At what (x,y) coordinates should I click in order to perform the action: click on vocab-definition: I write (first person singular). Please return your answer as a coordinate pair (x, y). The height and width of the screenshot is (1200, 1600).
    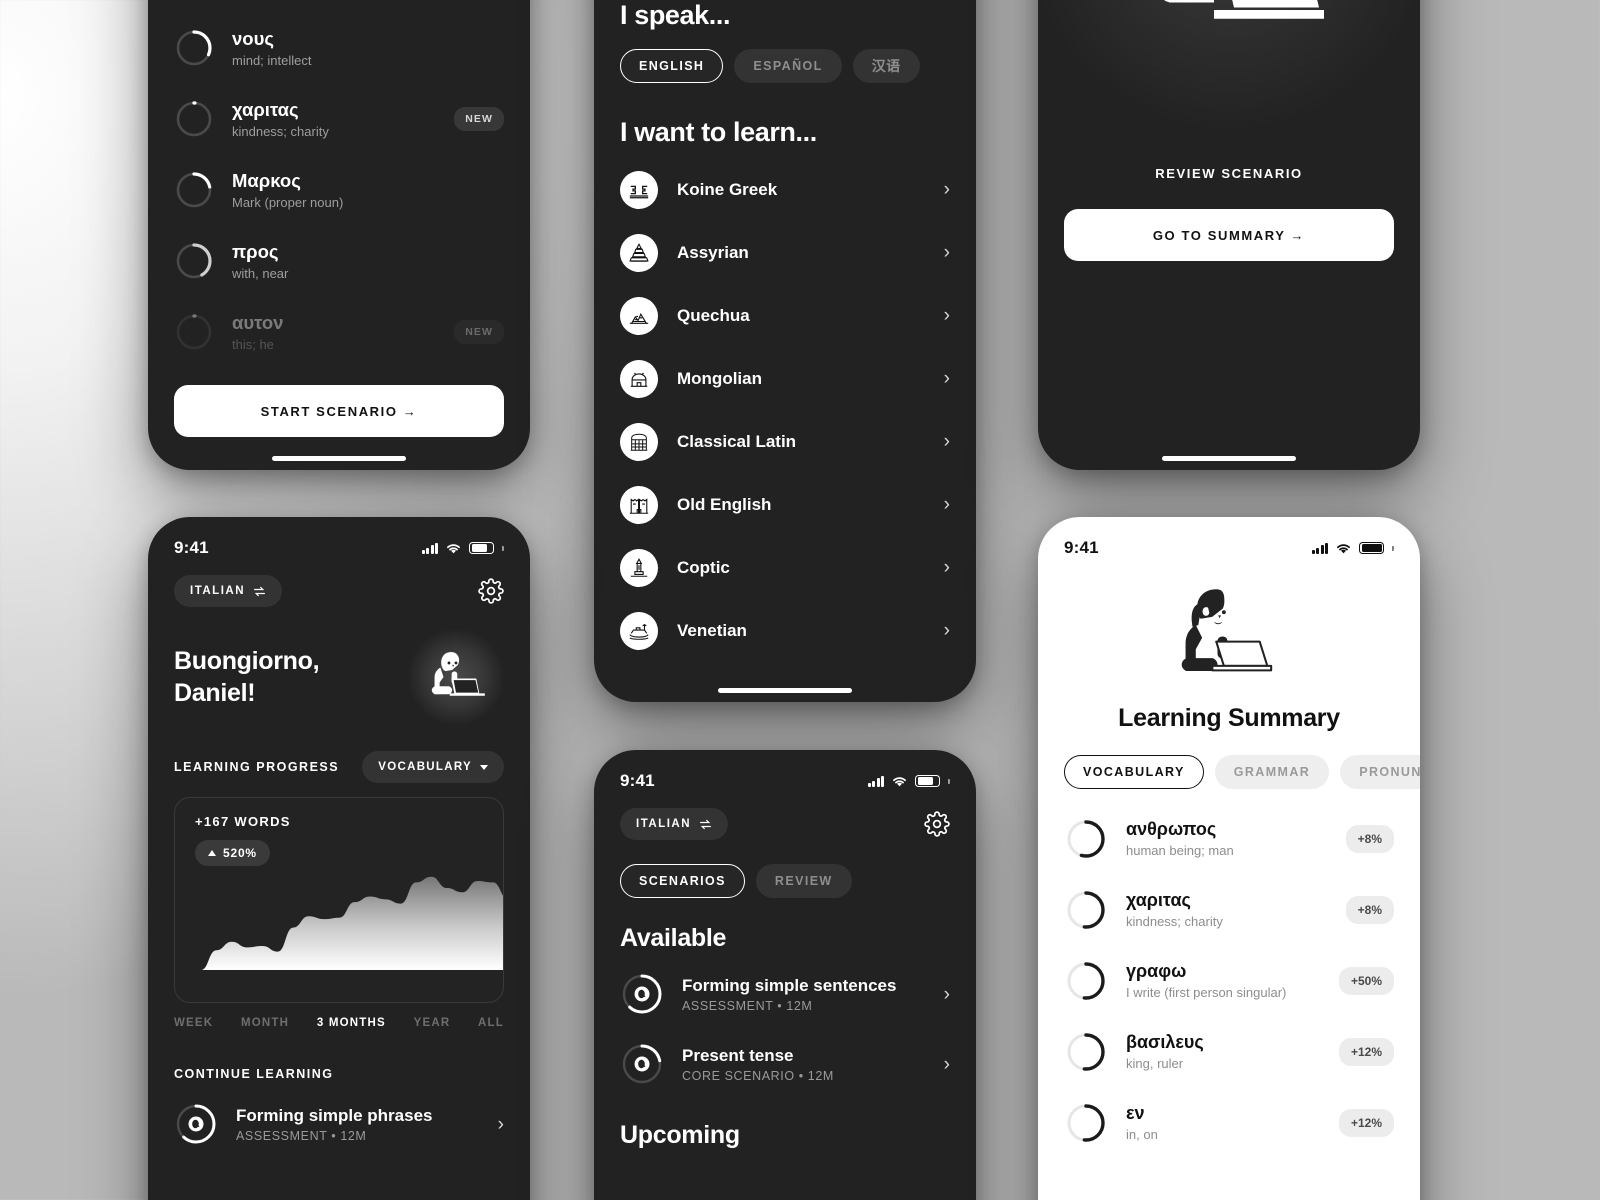
    Looking at the image, I should click on (1206, 992).